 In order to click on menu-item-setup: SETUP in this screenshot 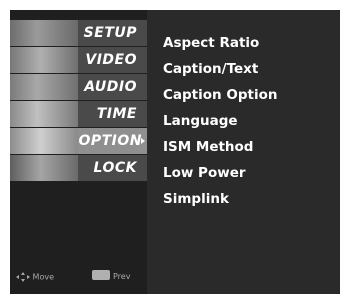, I will do `click(78, 33)`.